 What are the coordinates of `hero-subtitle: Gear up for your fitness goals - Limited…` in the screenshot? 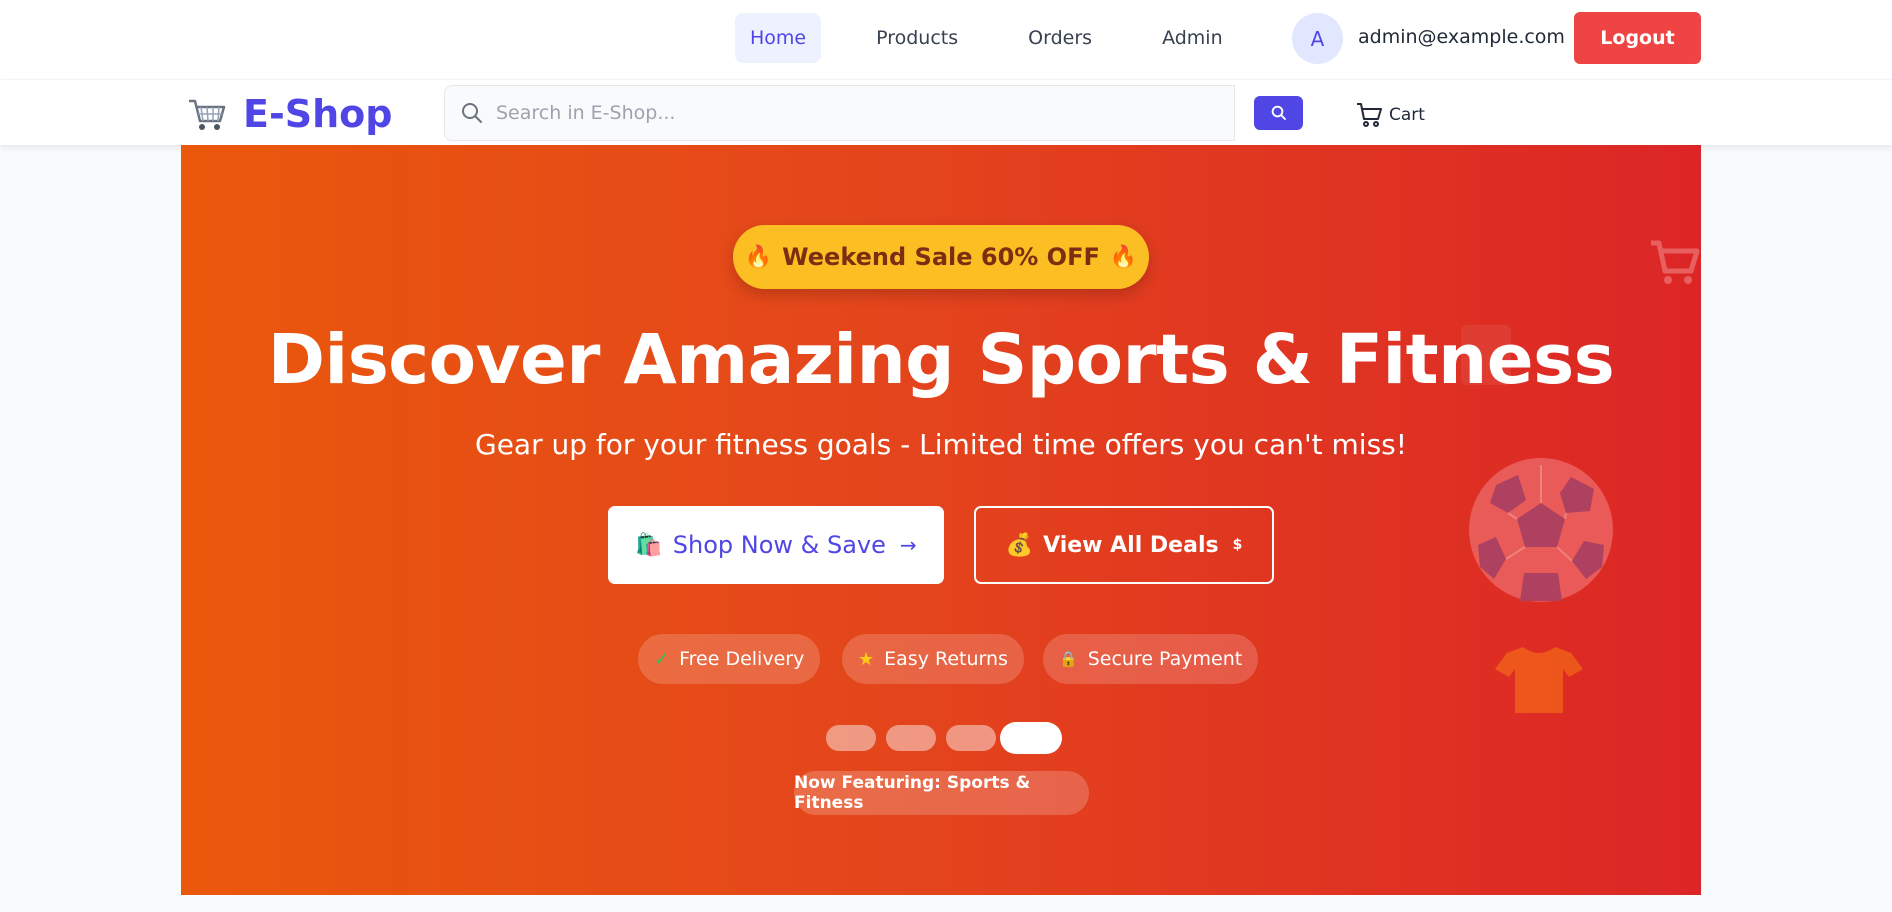 It's located at (941, 444).